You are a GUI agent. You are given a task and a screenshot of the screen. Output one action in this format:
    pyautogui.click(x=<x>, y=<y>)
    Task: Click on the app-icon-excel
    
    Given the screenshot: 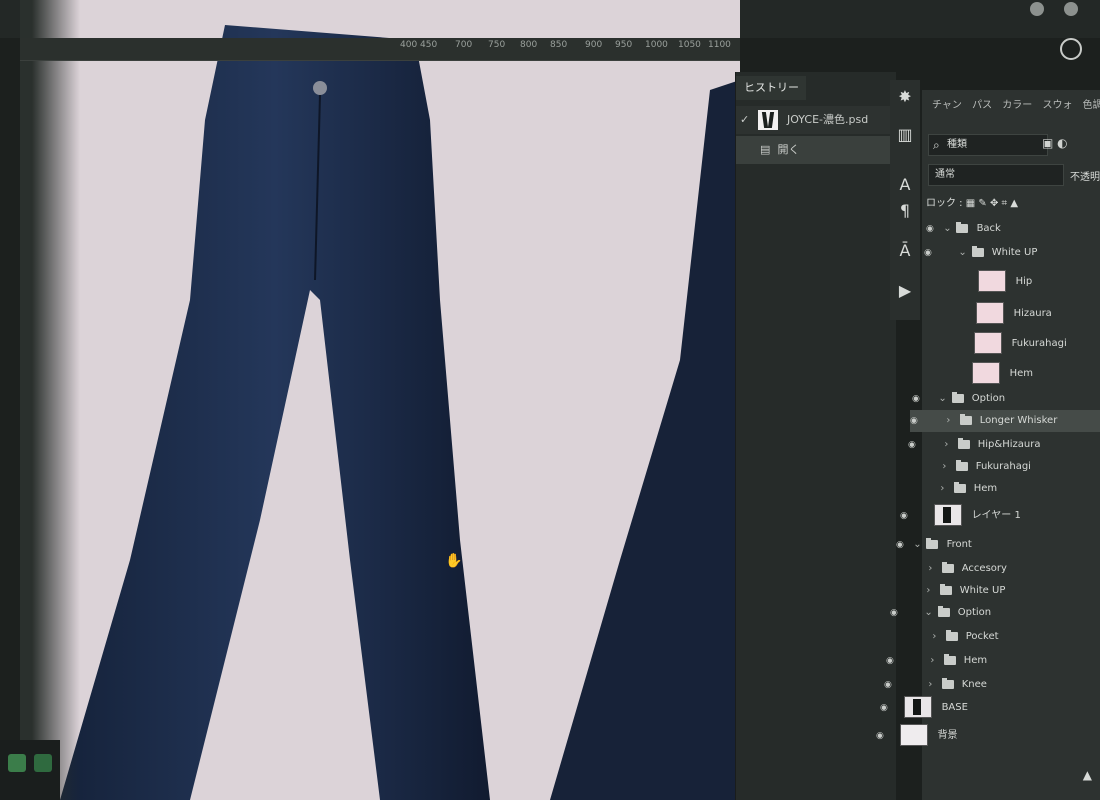 What is the action you would take?
    pyautogui.click(x=43, y=763)
    